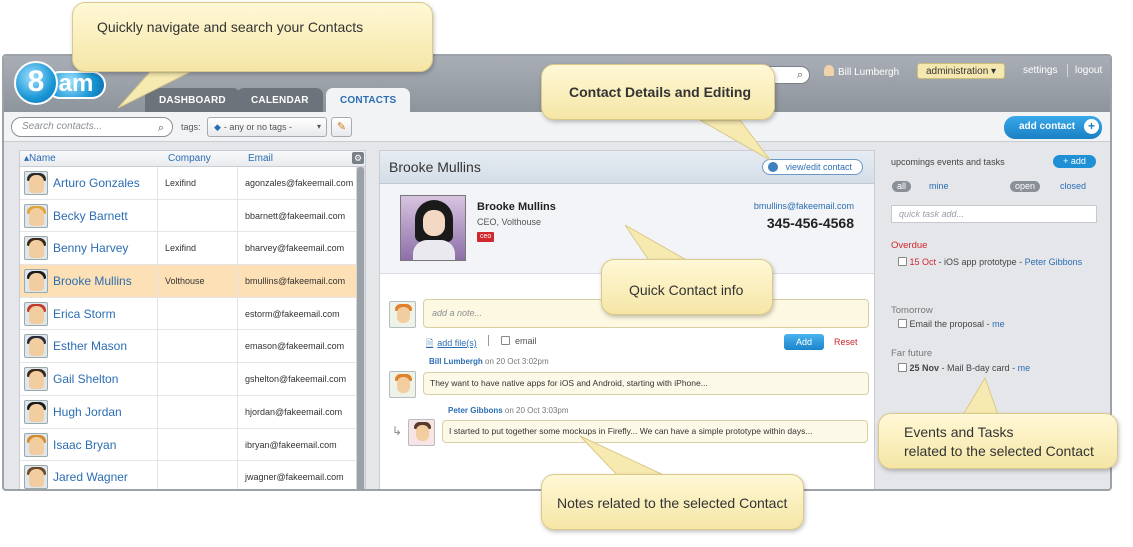 The image size is (1133, 547). Describe the element at coordinates (687, 287) in the screenshot. I see `callout-quick-info: Quick Contact info` at that location.